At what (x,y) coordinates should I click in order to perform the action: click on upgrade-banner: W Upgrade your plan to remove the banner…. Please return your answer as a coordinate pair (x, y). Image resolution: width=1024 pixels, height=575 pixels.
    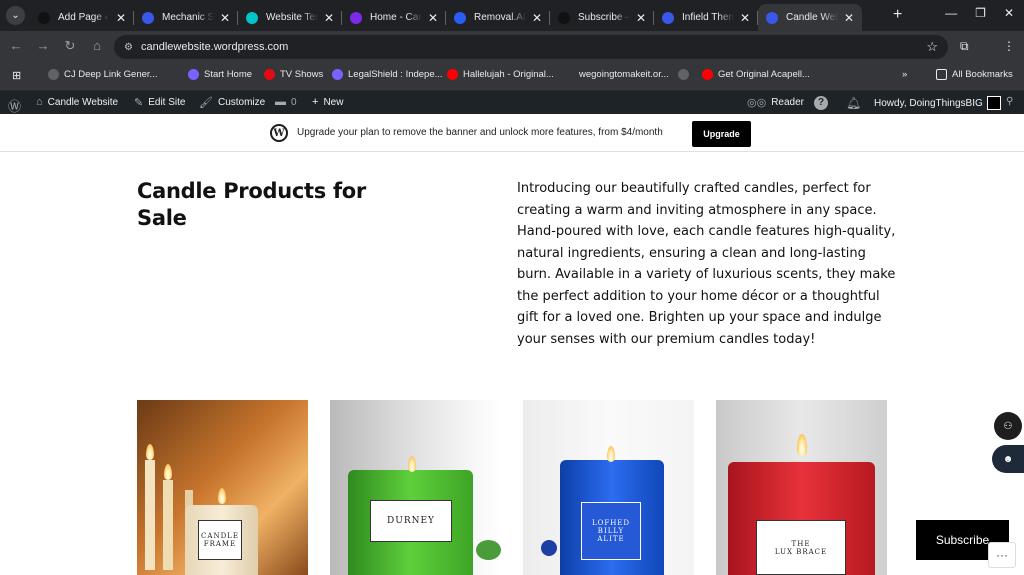
    Looking at the image, I should click on (512, 133).